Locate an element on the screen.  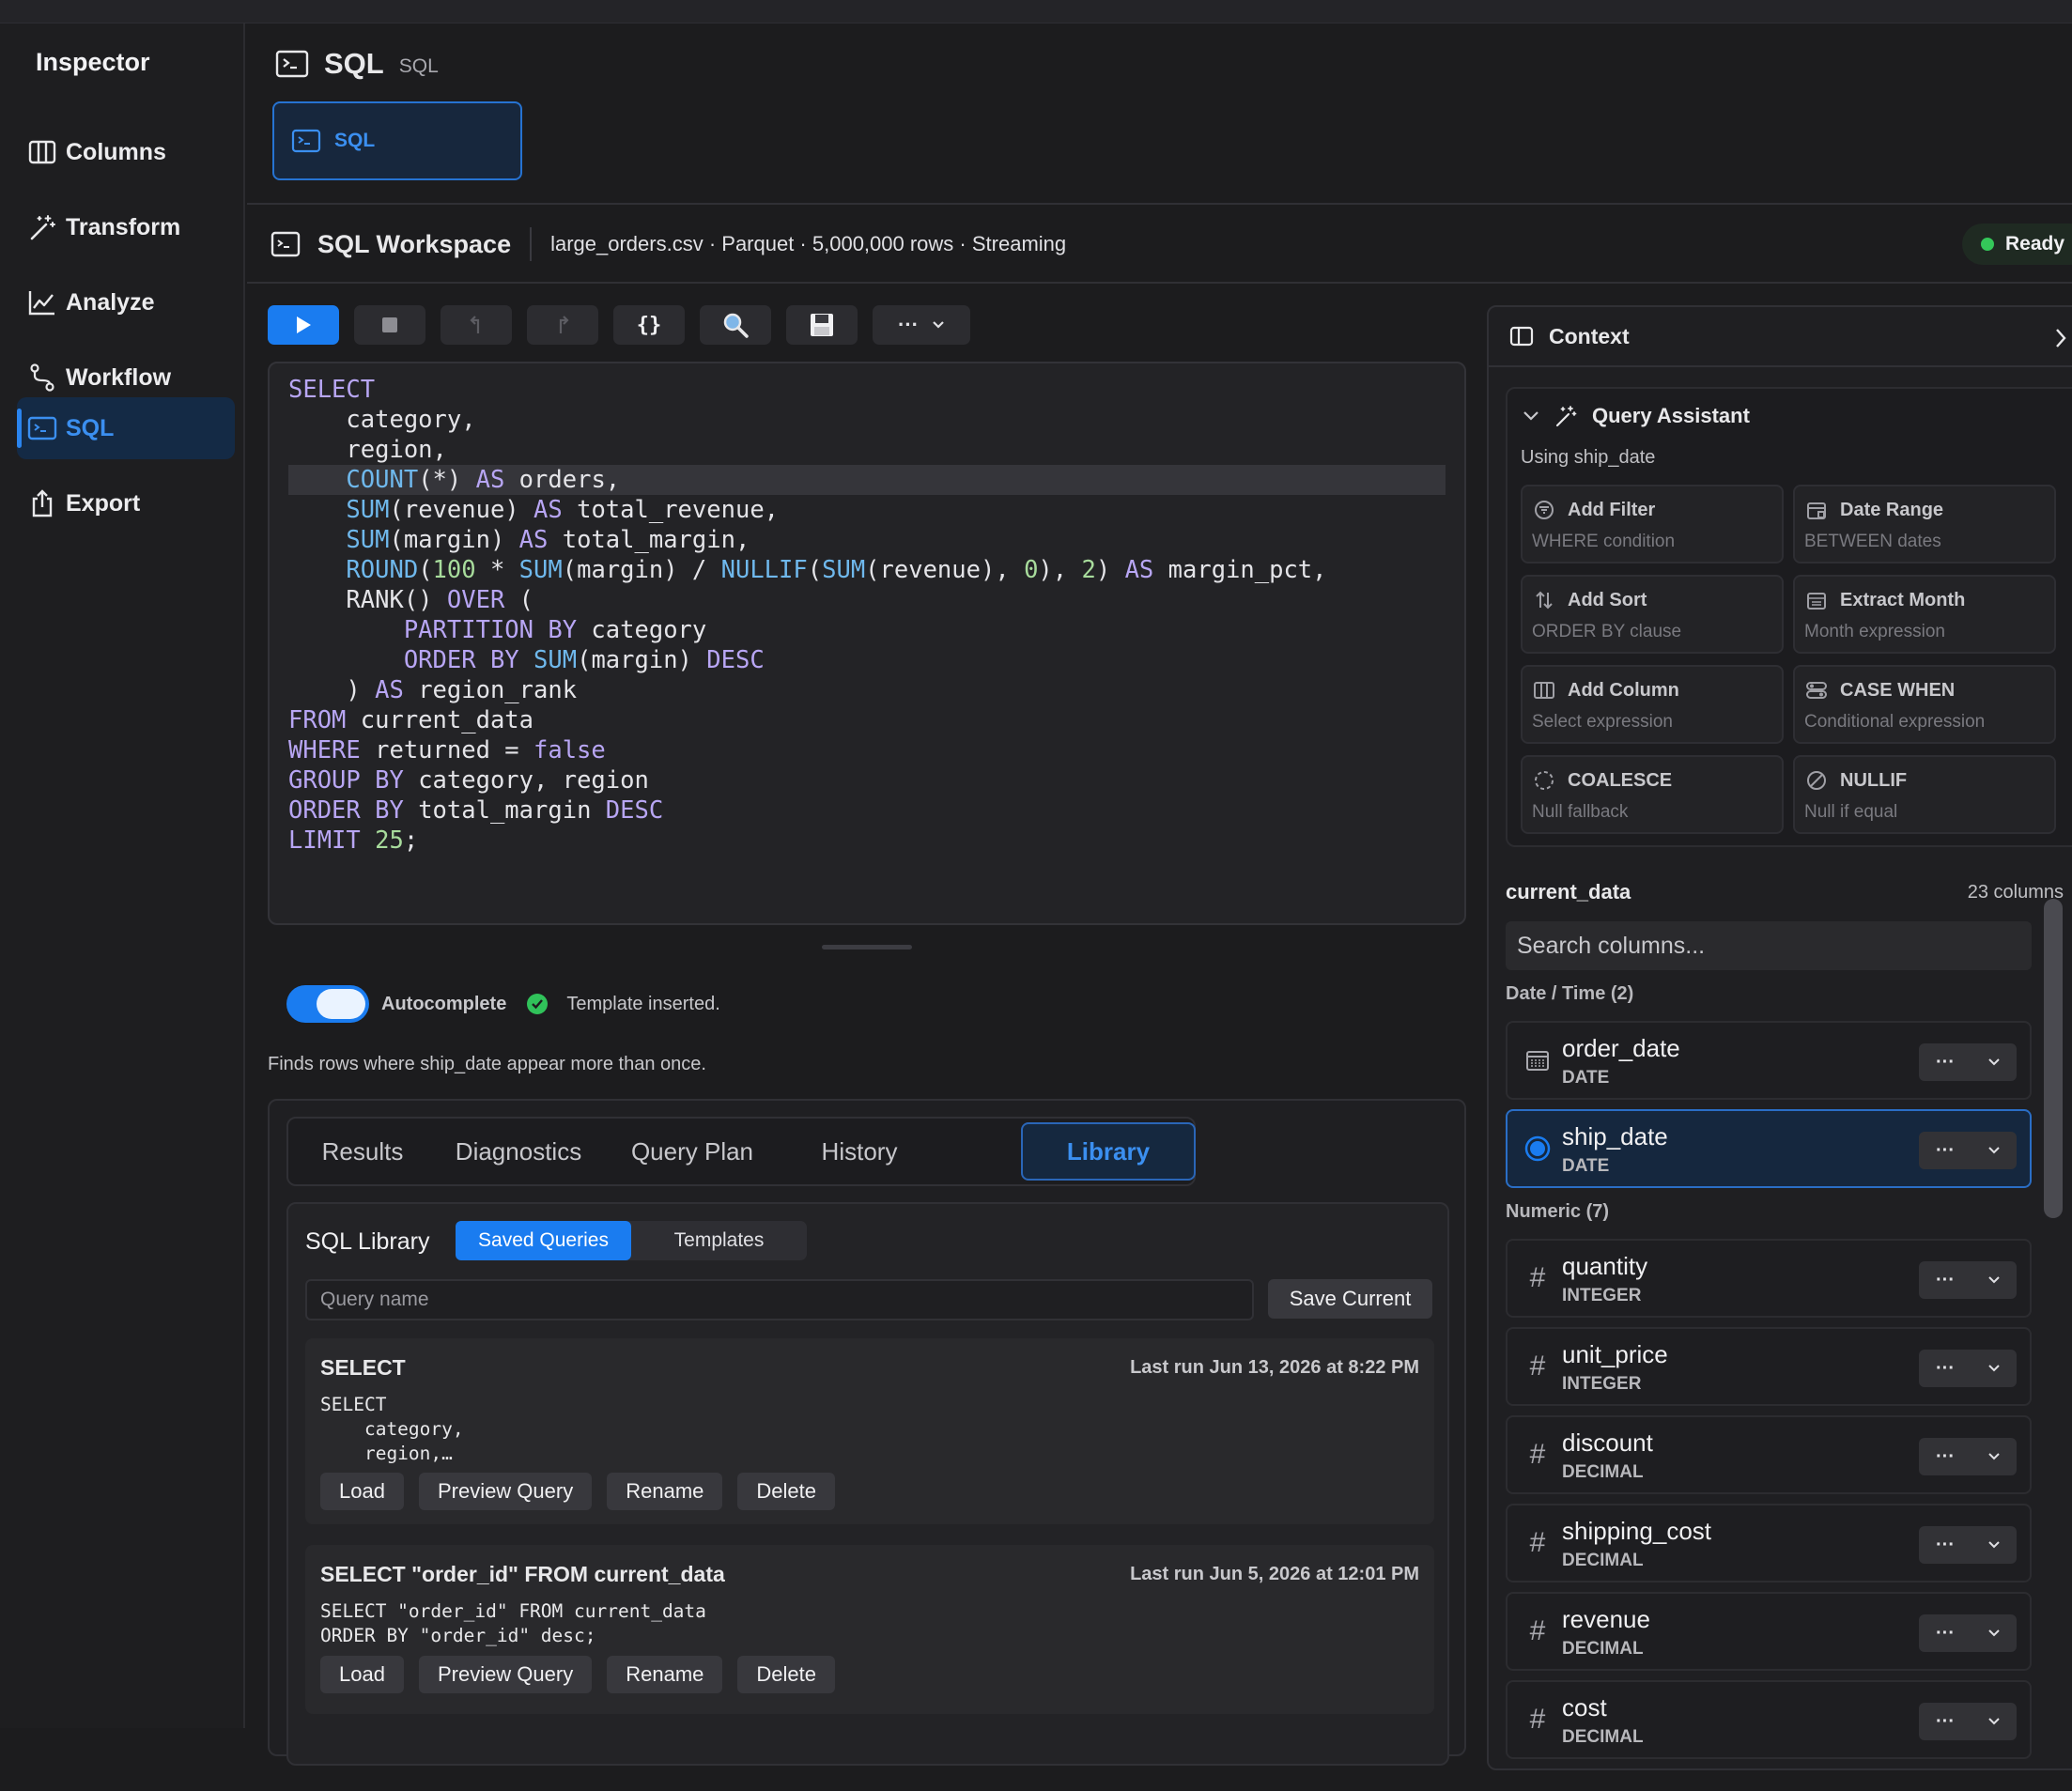
status-dot is located at coordinates (1987, 244).